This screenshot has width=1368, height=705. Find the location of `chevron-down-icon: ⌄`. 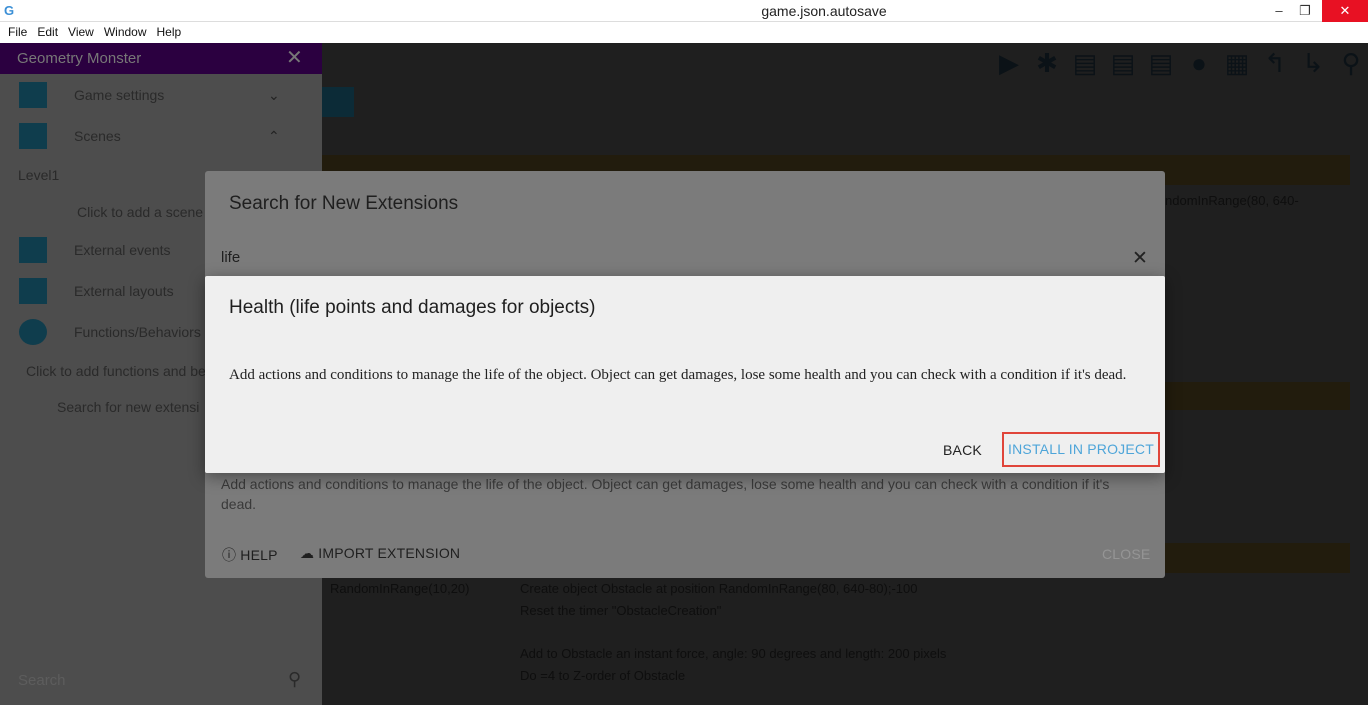

chevron-down-icon: ⌄ is located at coordinates (274, 95).